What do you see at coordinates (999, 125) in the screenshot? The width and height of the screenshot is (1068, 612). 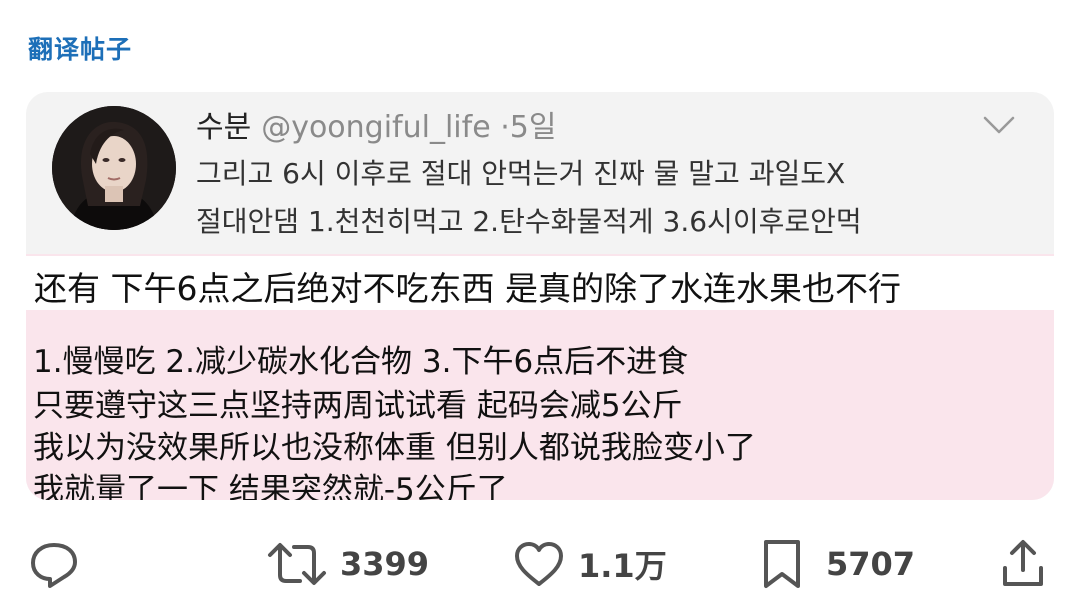 I see `chevron-down-icon` at bounding box center [999, 125].